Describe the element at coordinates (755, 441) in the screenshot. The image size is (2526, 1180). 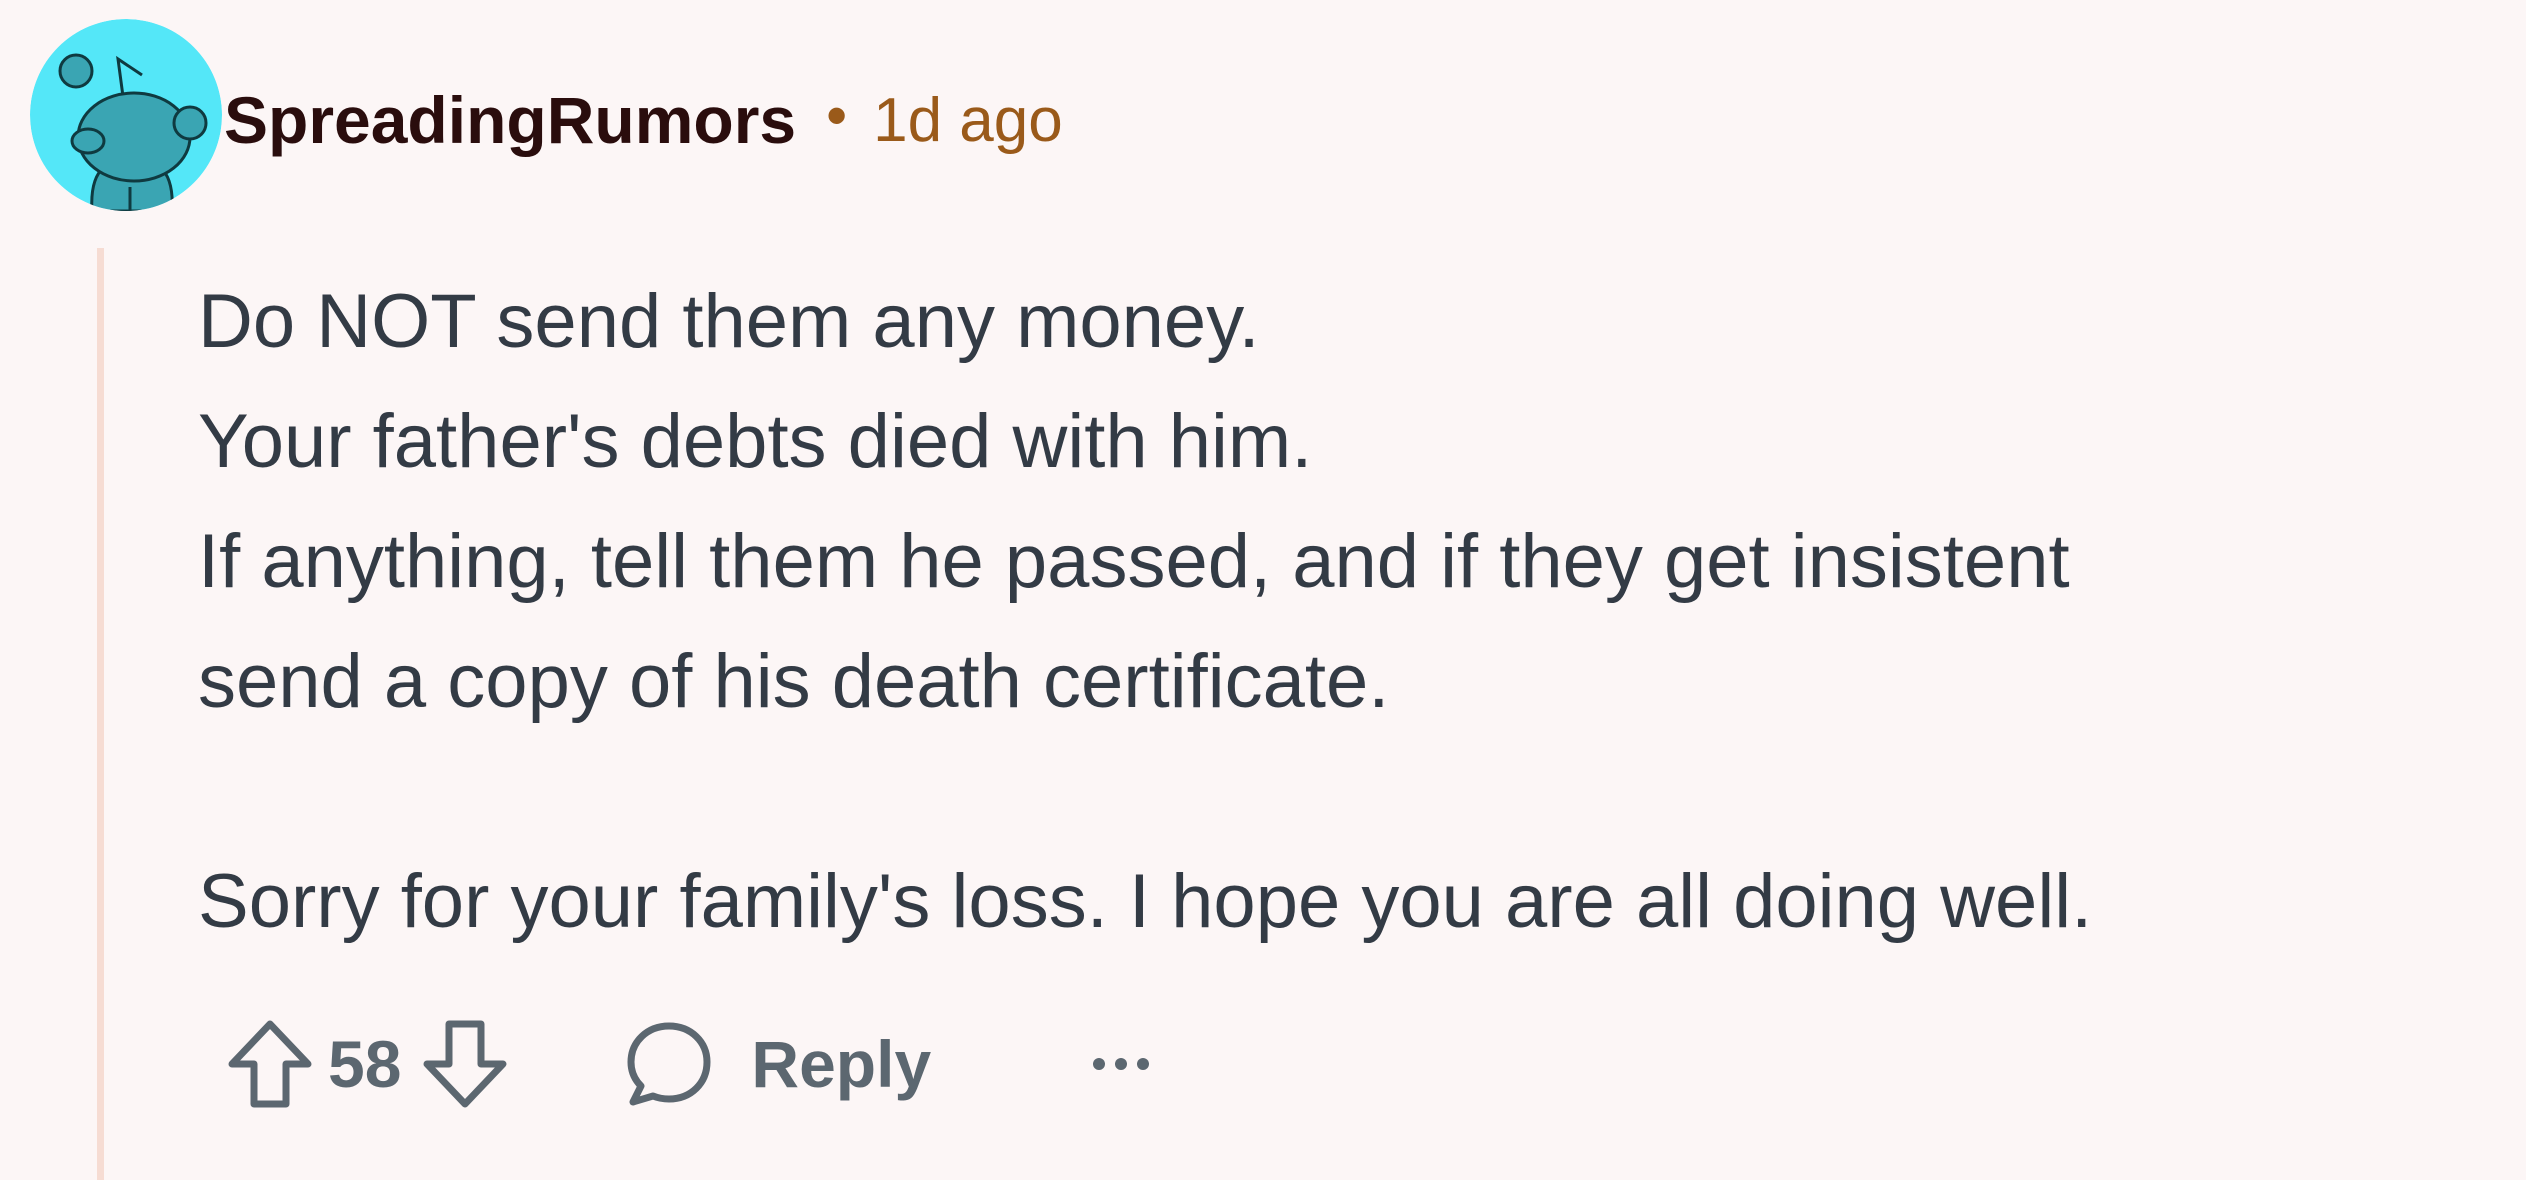
I see `comment-line: Your father's debts died with him.` at that location.